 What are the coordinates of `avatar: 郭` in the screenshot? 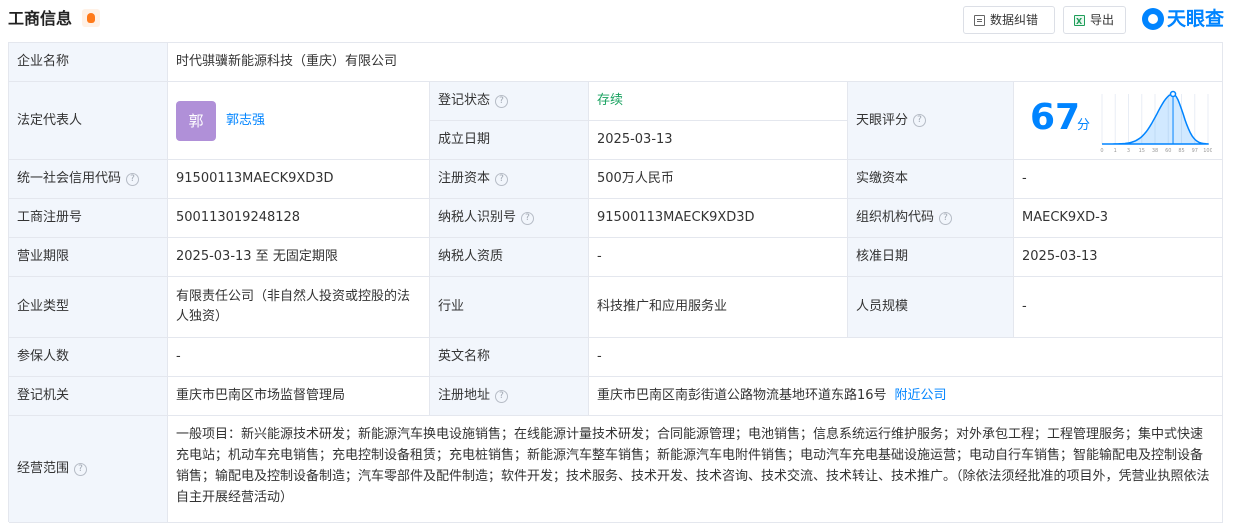 It's located at (196, 120).